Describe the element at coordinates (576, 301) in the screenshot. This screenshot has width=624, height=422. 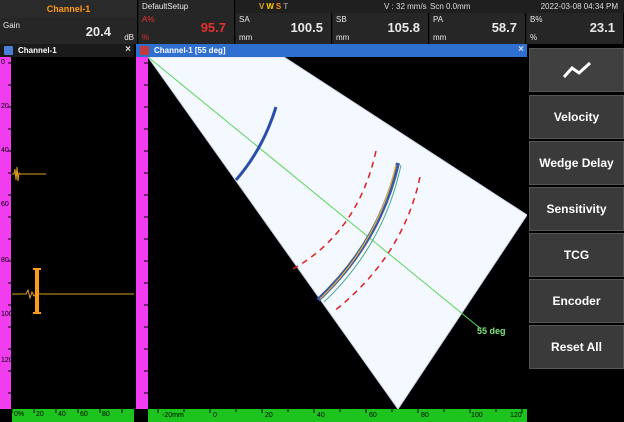
I see `encoder-button: Encoder` at that location.